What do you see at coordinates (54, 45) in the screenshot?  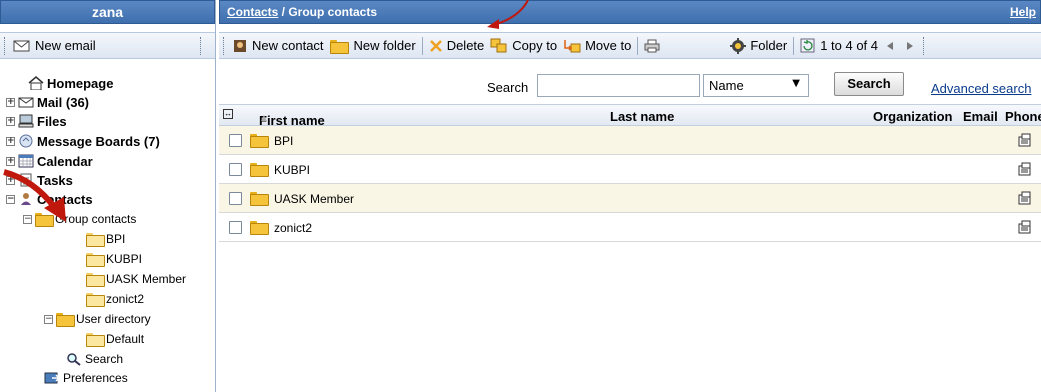 I see `new-email-button: New email` at bounding box center [54, 45].